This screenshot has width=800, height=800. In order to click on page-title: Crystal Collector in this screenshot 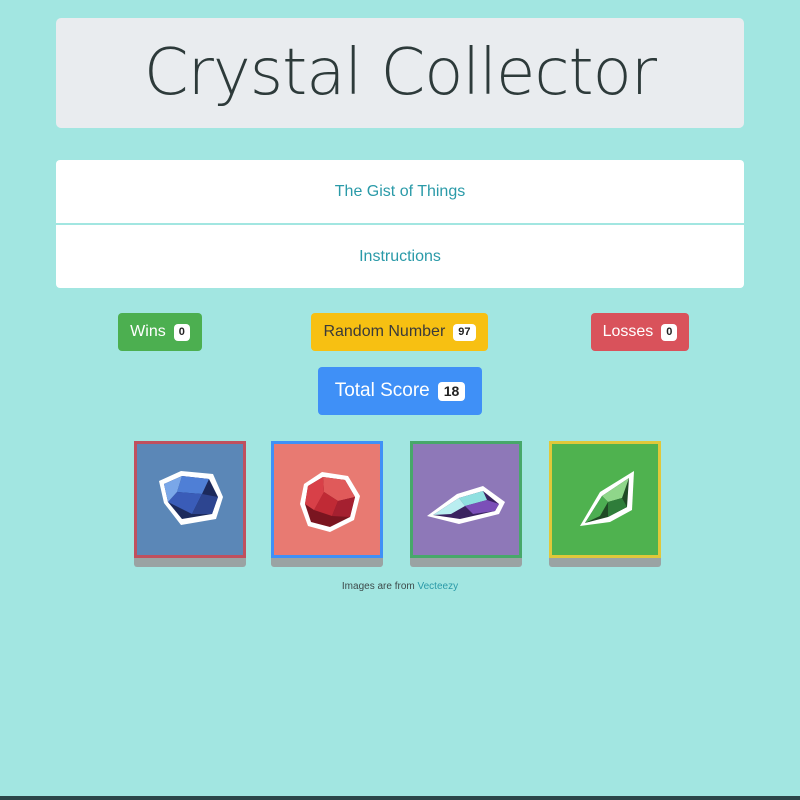, I will do `click(400, 73)`.